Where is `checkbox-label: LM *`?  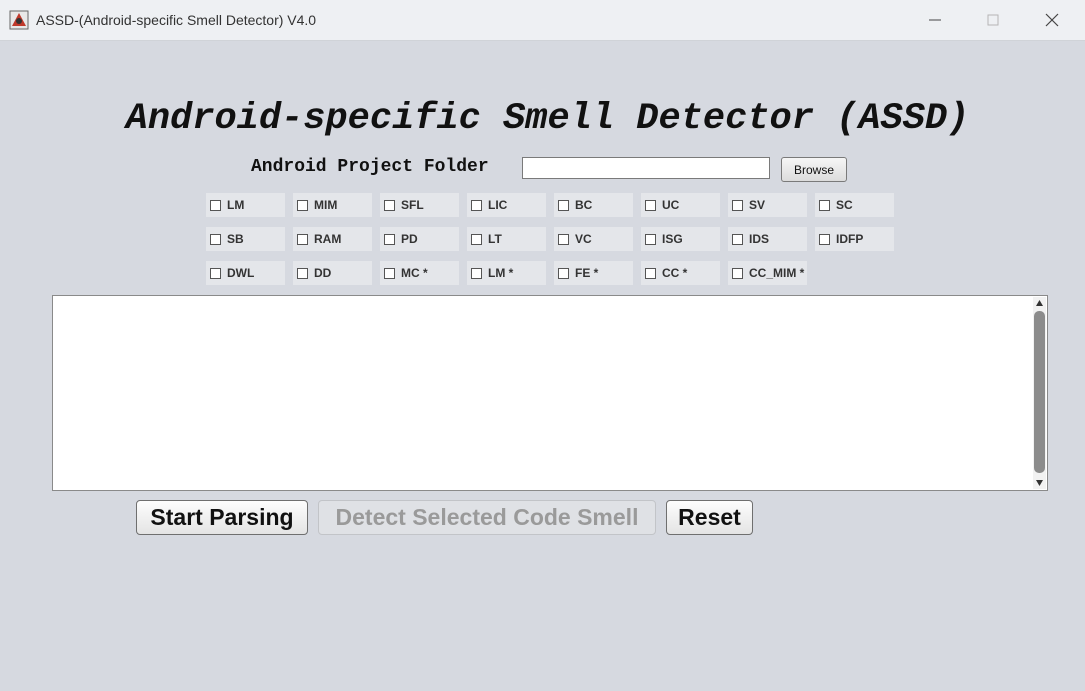 checkbox-label: LM * is located at coordinates (501, 273).